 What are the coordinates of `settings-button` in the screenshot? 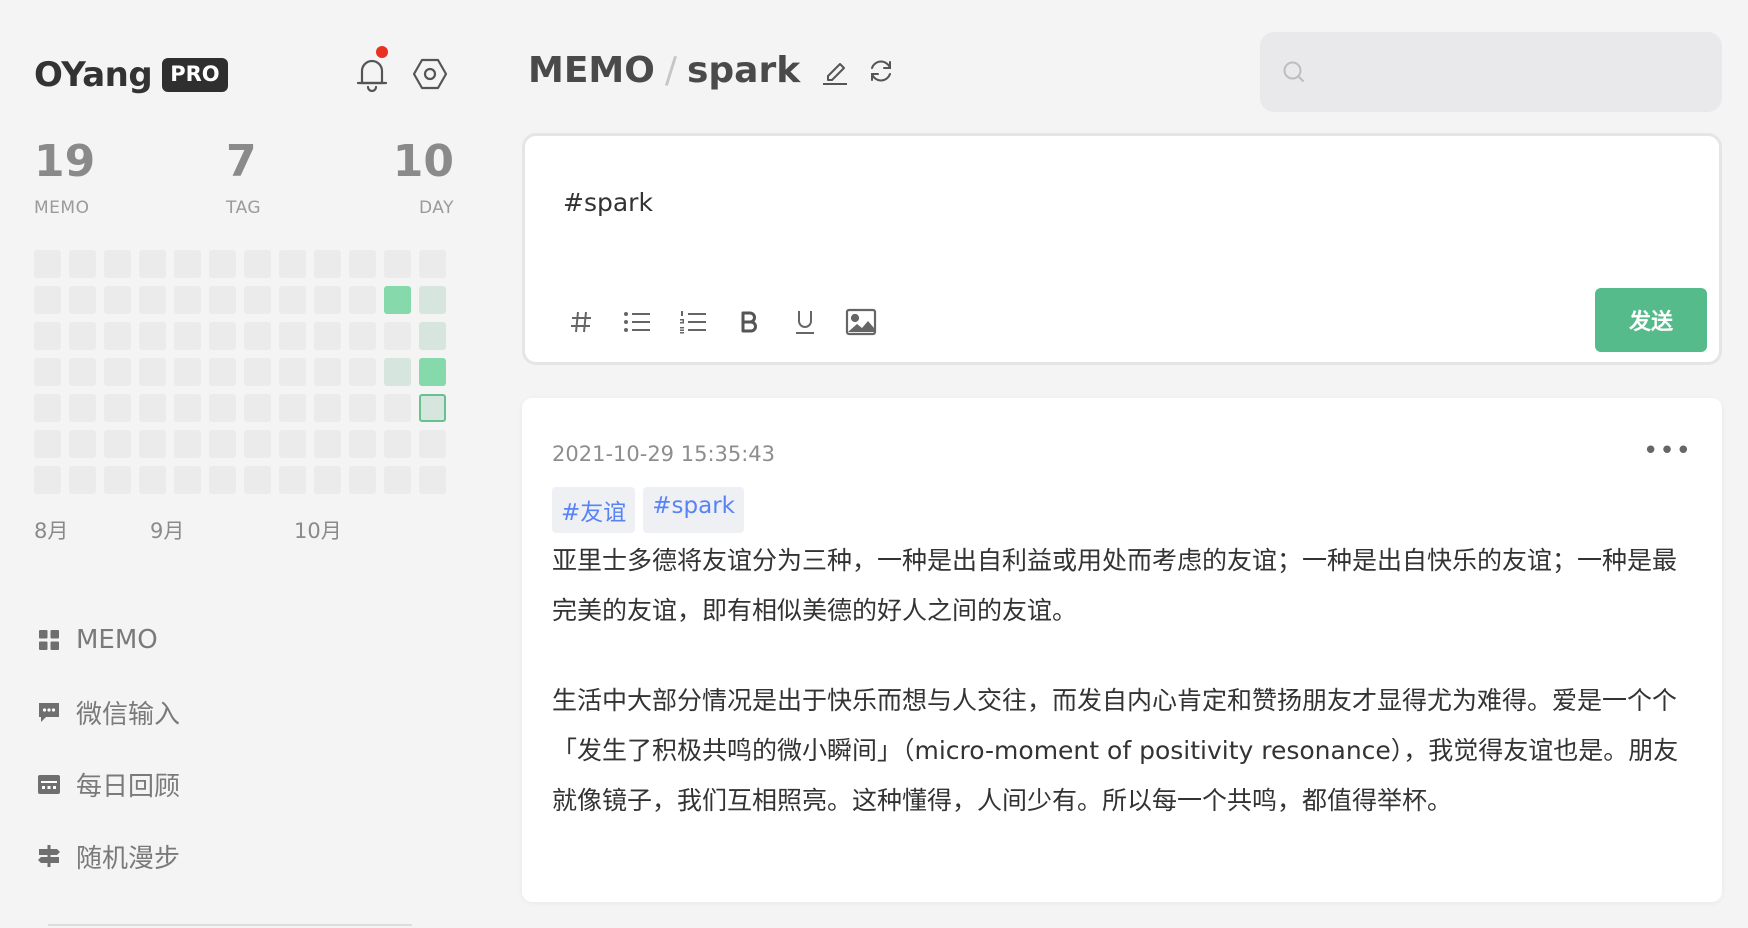 It's located at (430, 74).